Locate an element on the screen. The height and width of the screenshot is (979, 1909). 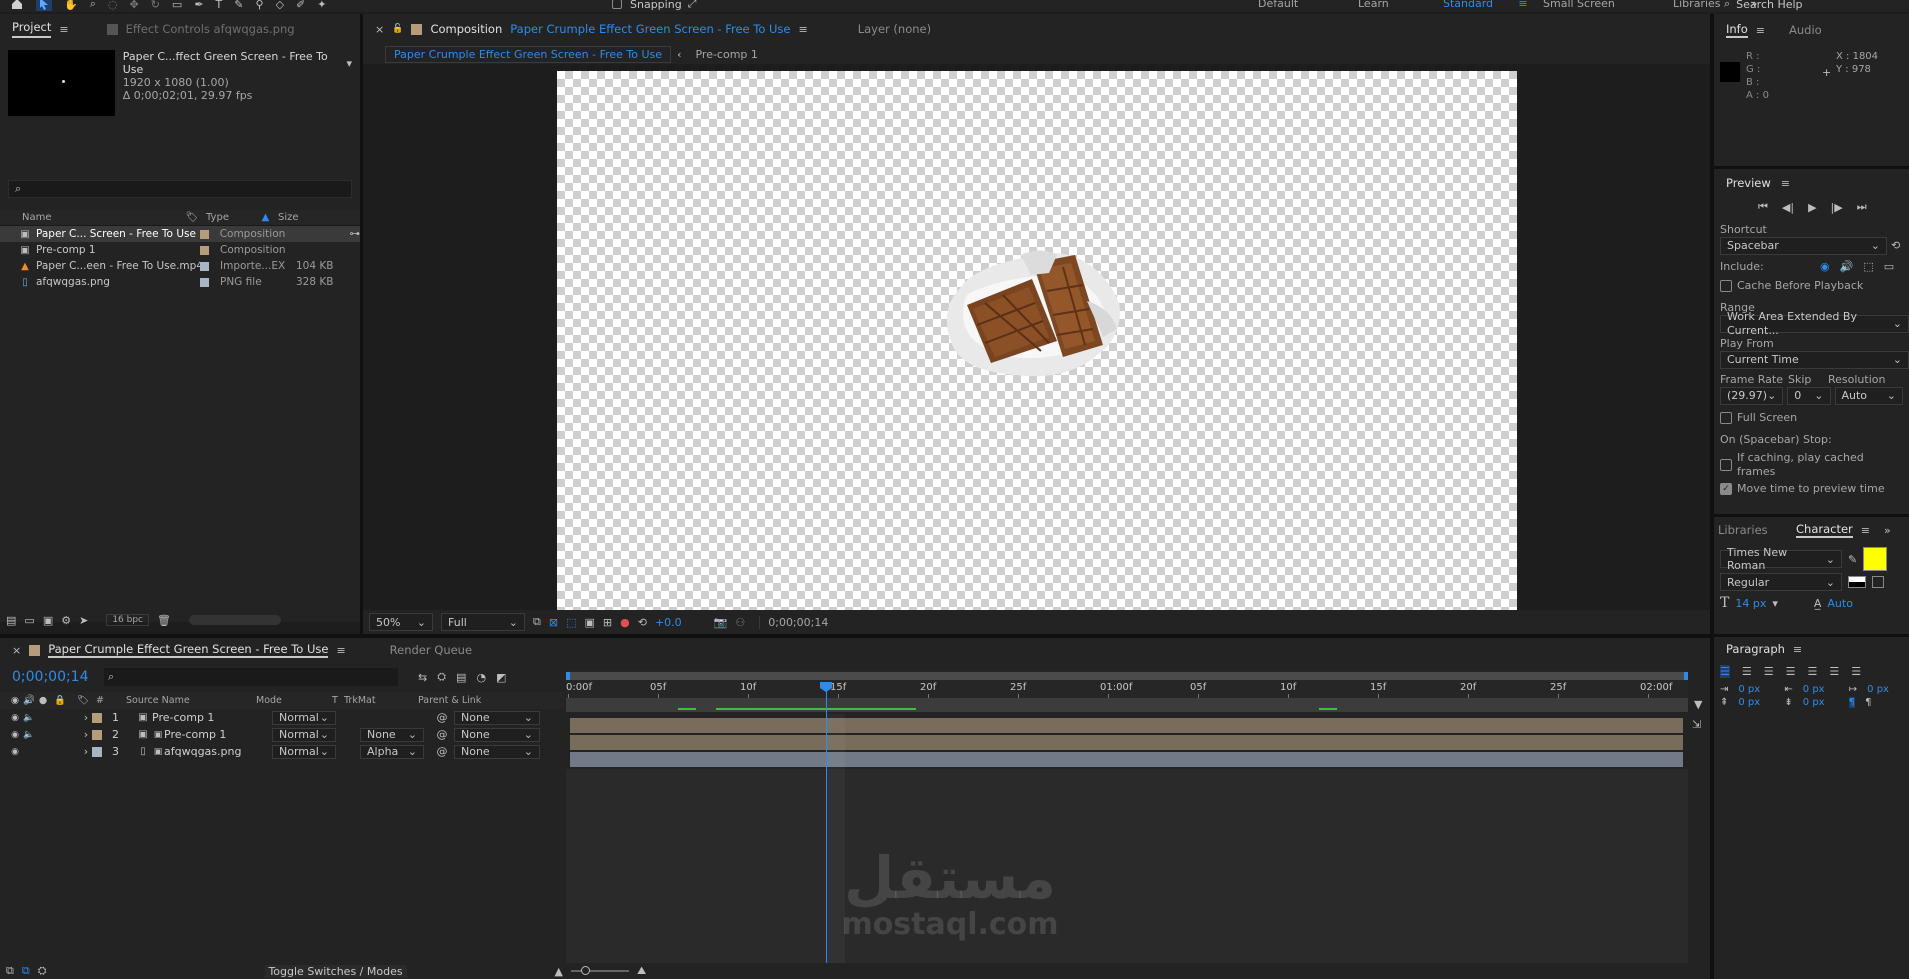
timeline-timecode: 0;00;00;14 is located at coordinates (53, 677).